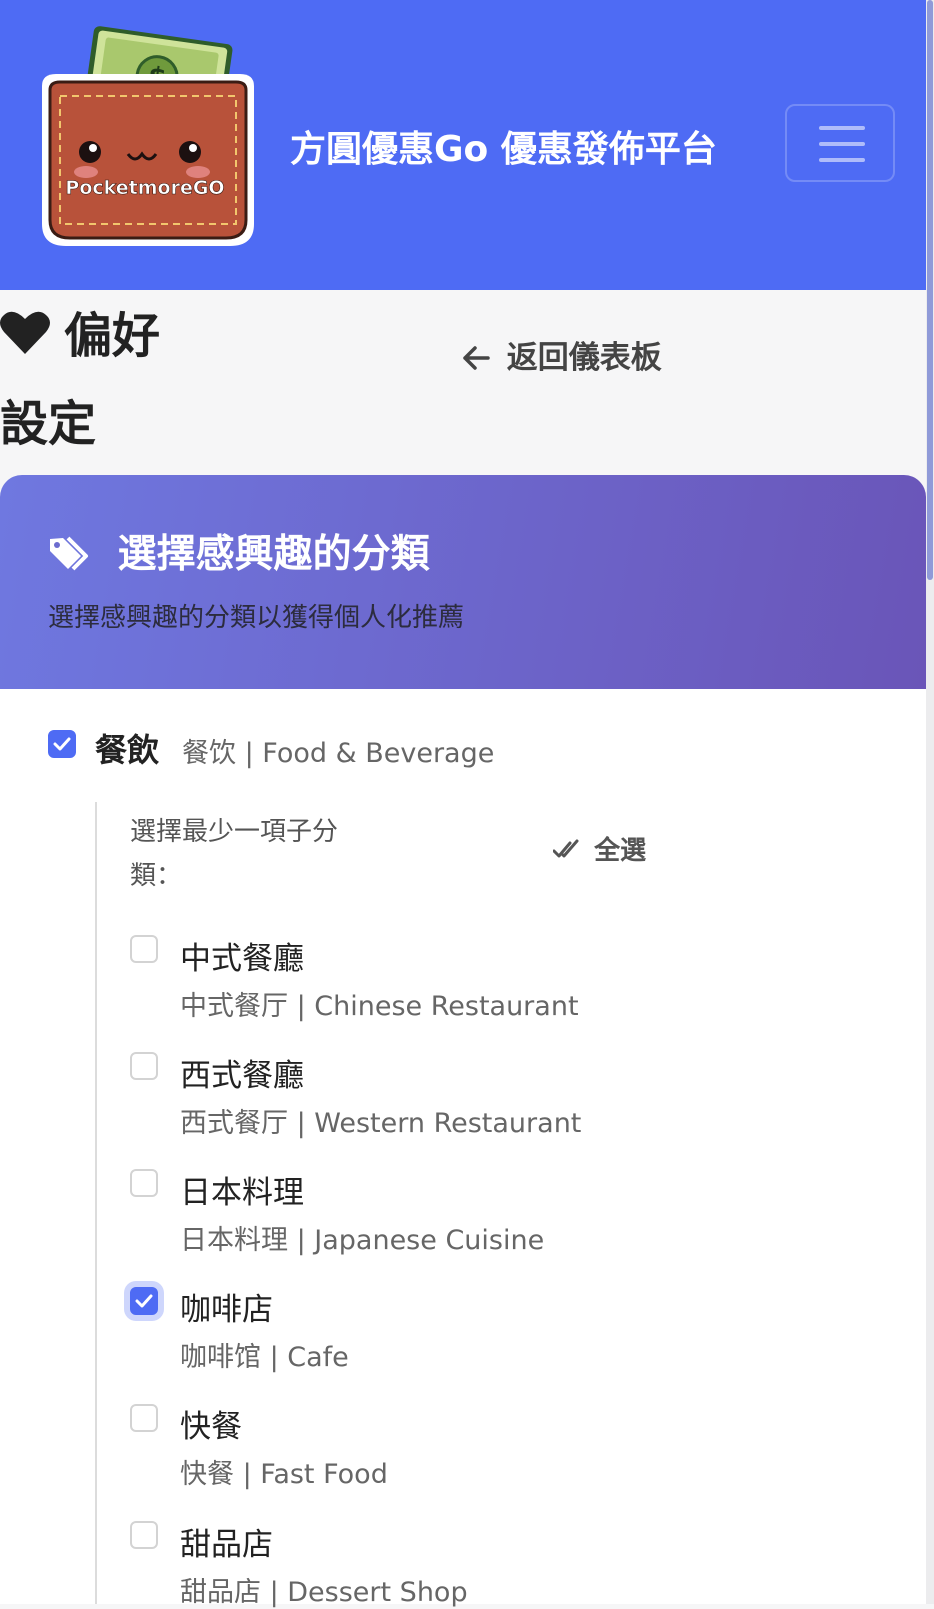 The image size is (934, 1609). What do you see at coordinates (284, 1474) in the screenshot?
I see `subcategory-desc: 快餐 | Fast Food` at bounding box center [284, 1474].